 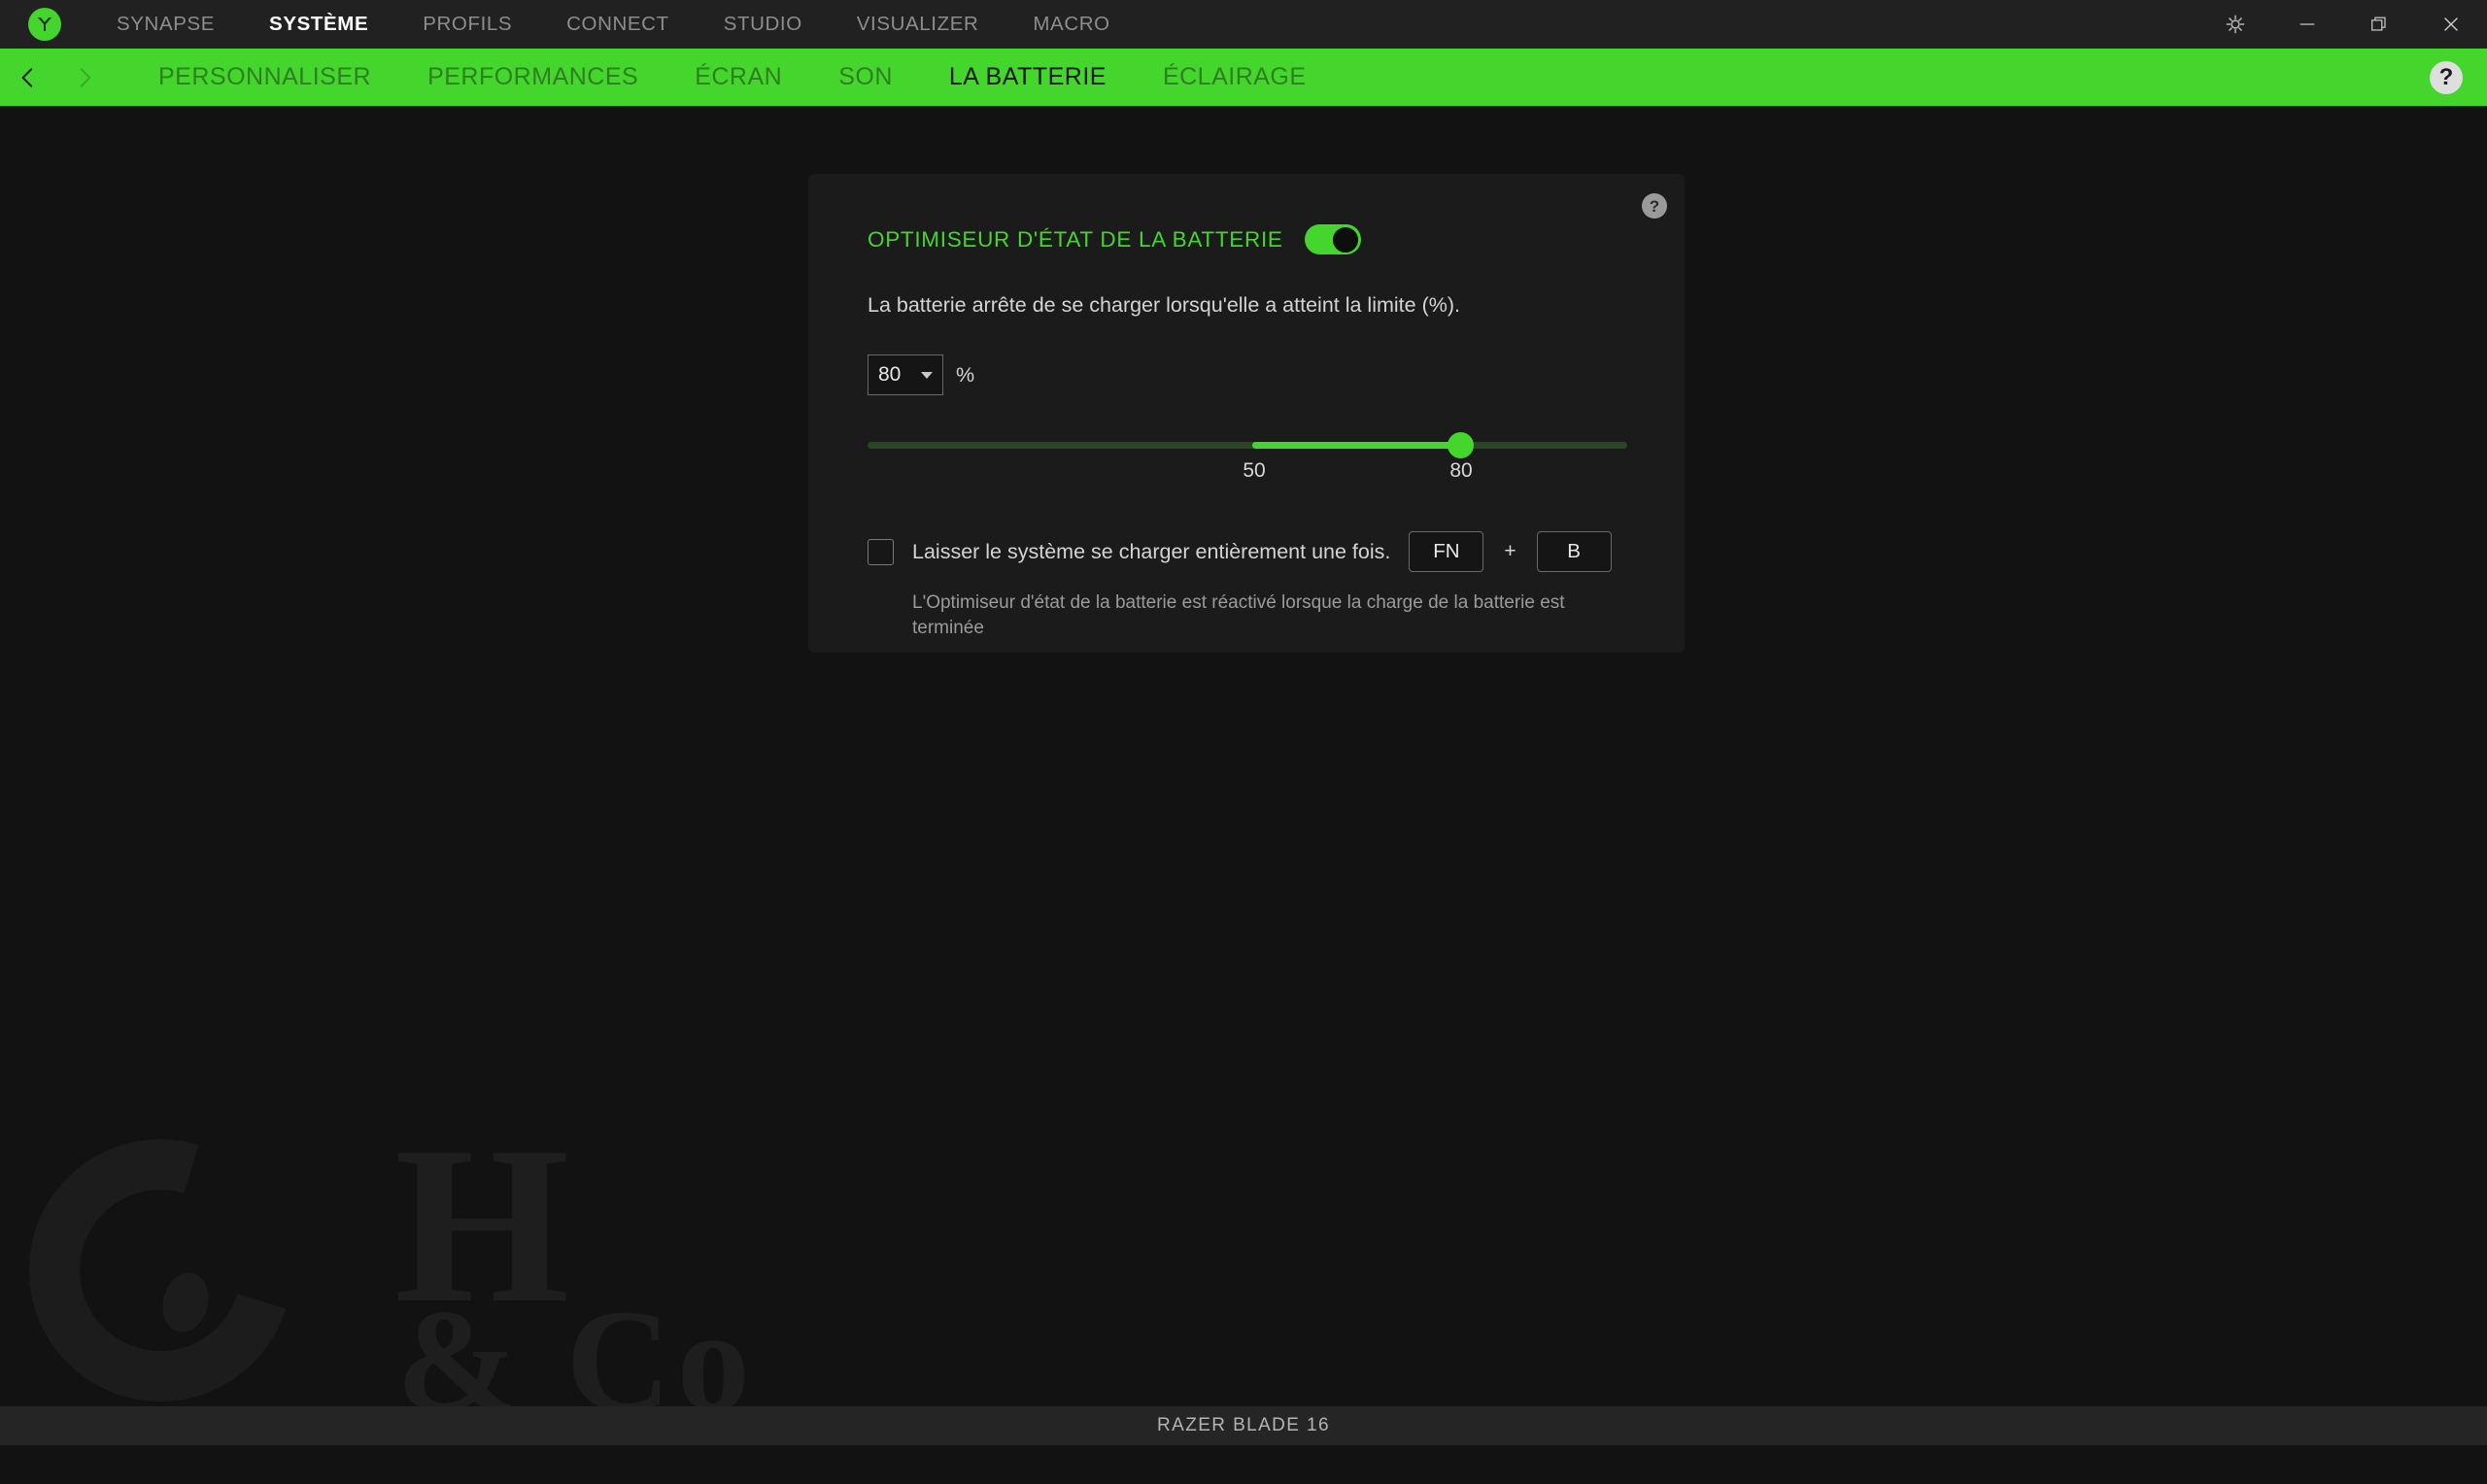 What do you see at coordinates (264, 78) in the screenshot?
I see `subtab-personnaliser: PERSONNALISER` at bounding box center [264, 78].